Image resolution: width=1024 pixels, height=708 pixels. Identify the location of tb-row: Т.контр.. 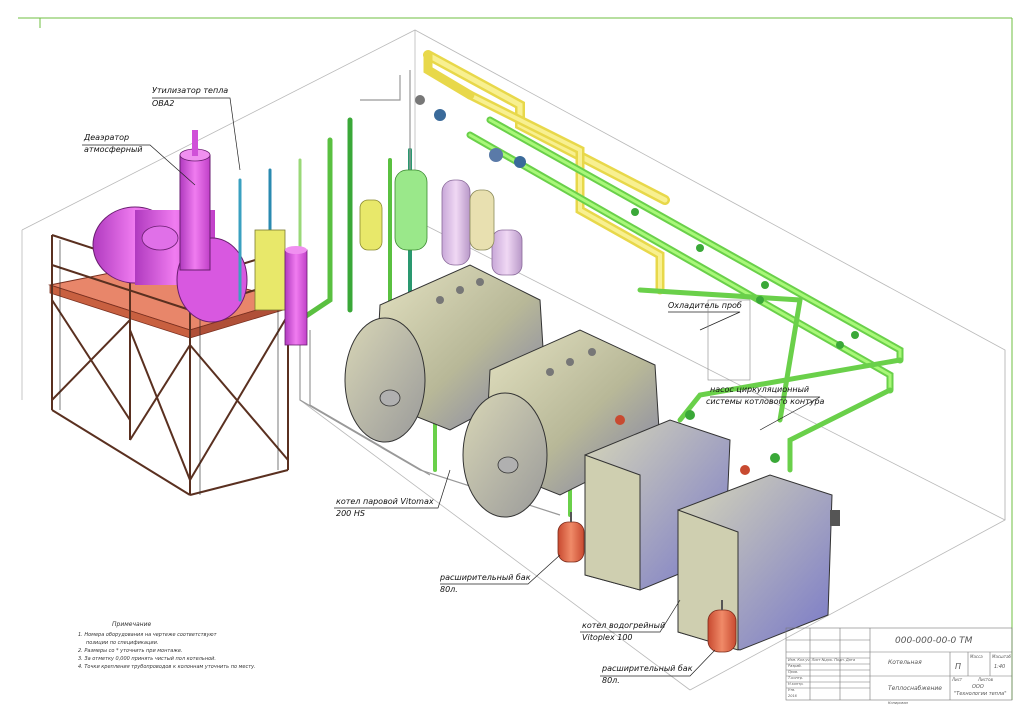
(795, 678).